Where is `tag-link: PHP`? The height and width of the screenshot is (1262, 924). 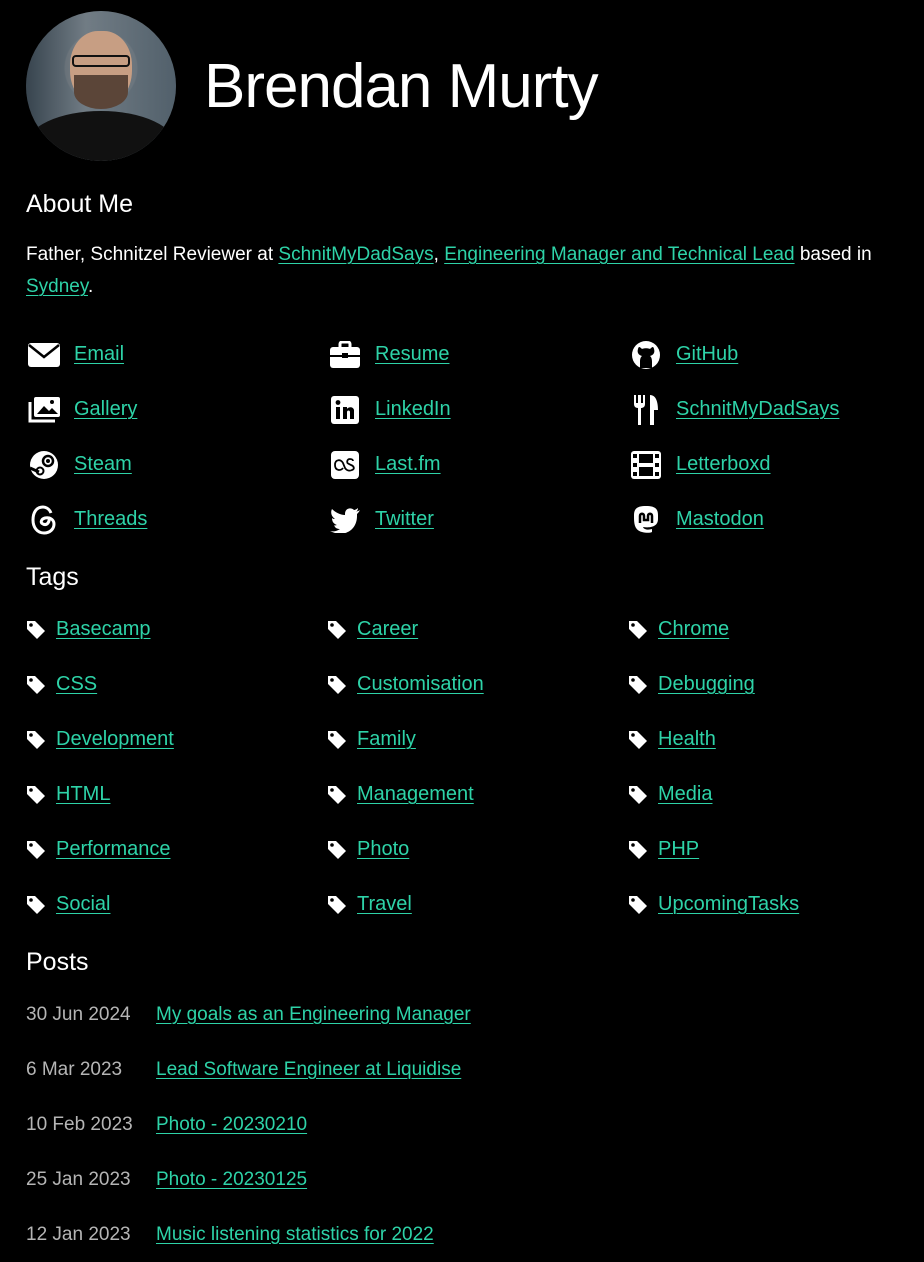 tag-link: PHP is located at coordinates (678, 849).